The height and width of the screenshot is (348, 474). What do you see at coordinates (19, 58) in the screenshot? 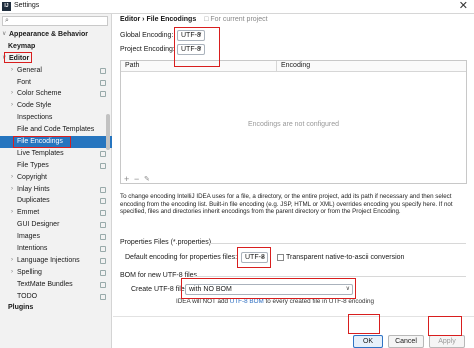
I see `sidebar-item-label: Editor` at bounding box center [19, 58].